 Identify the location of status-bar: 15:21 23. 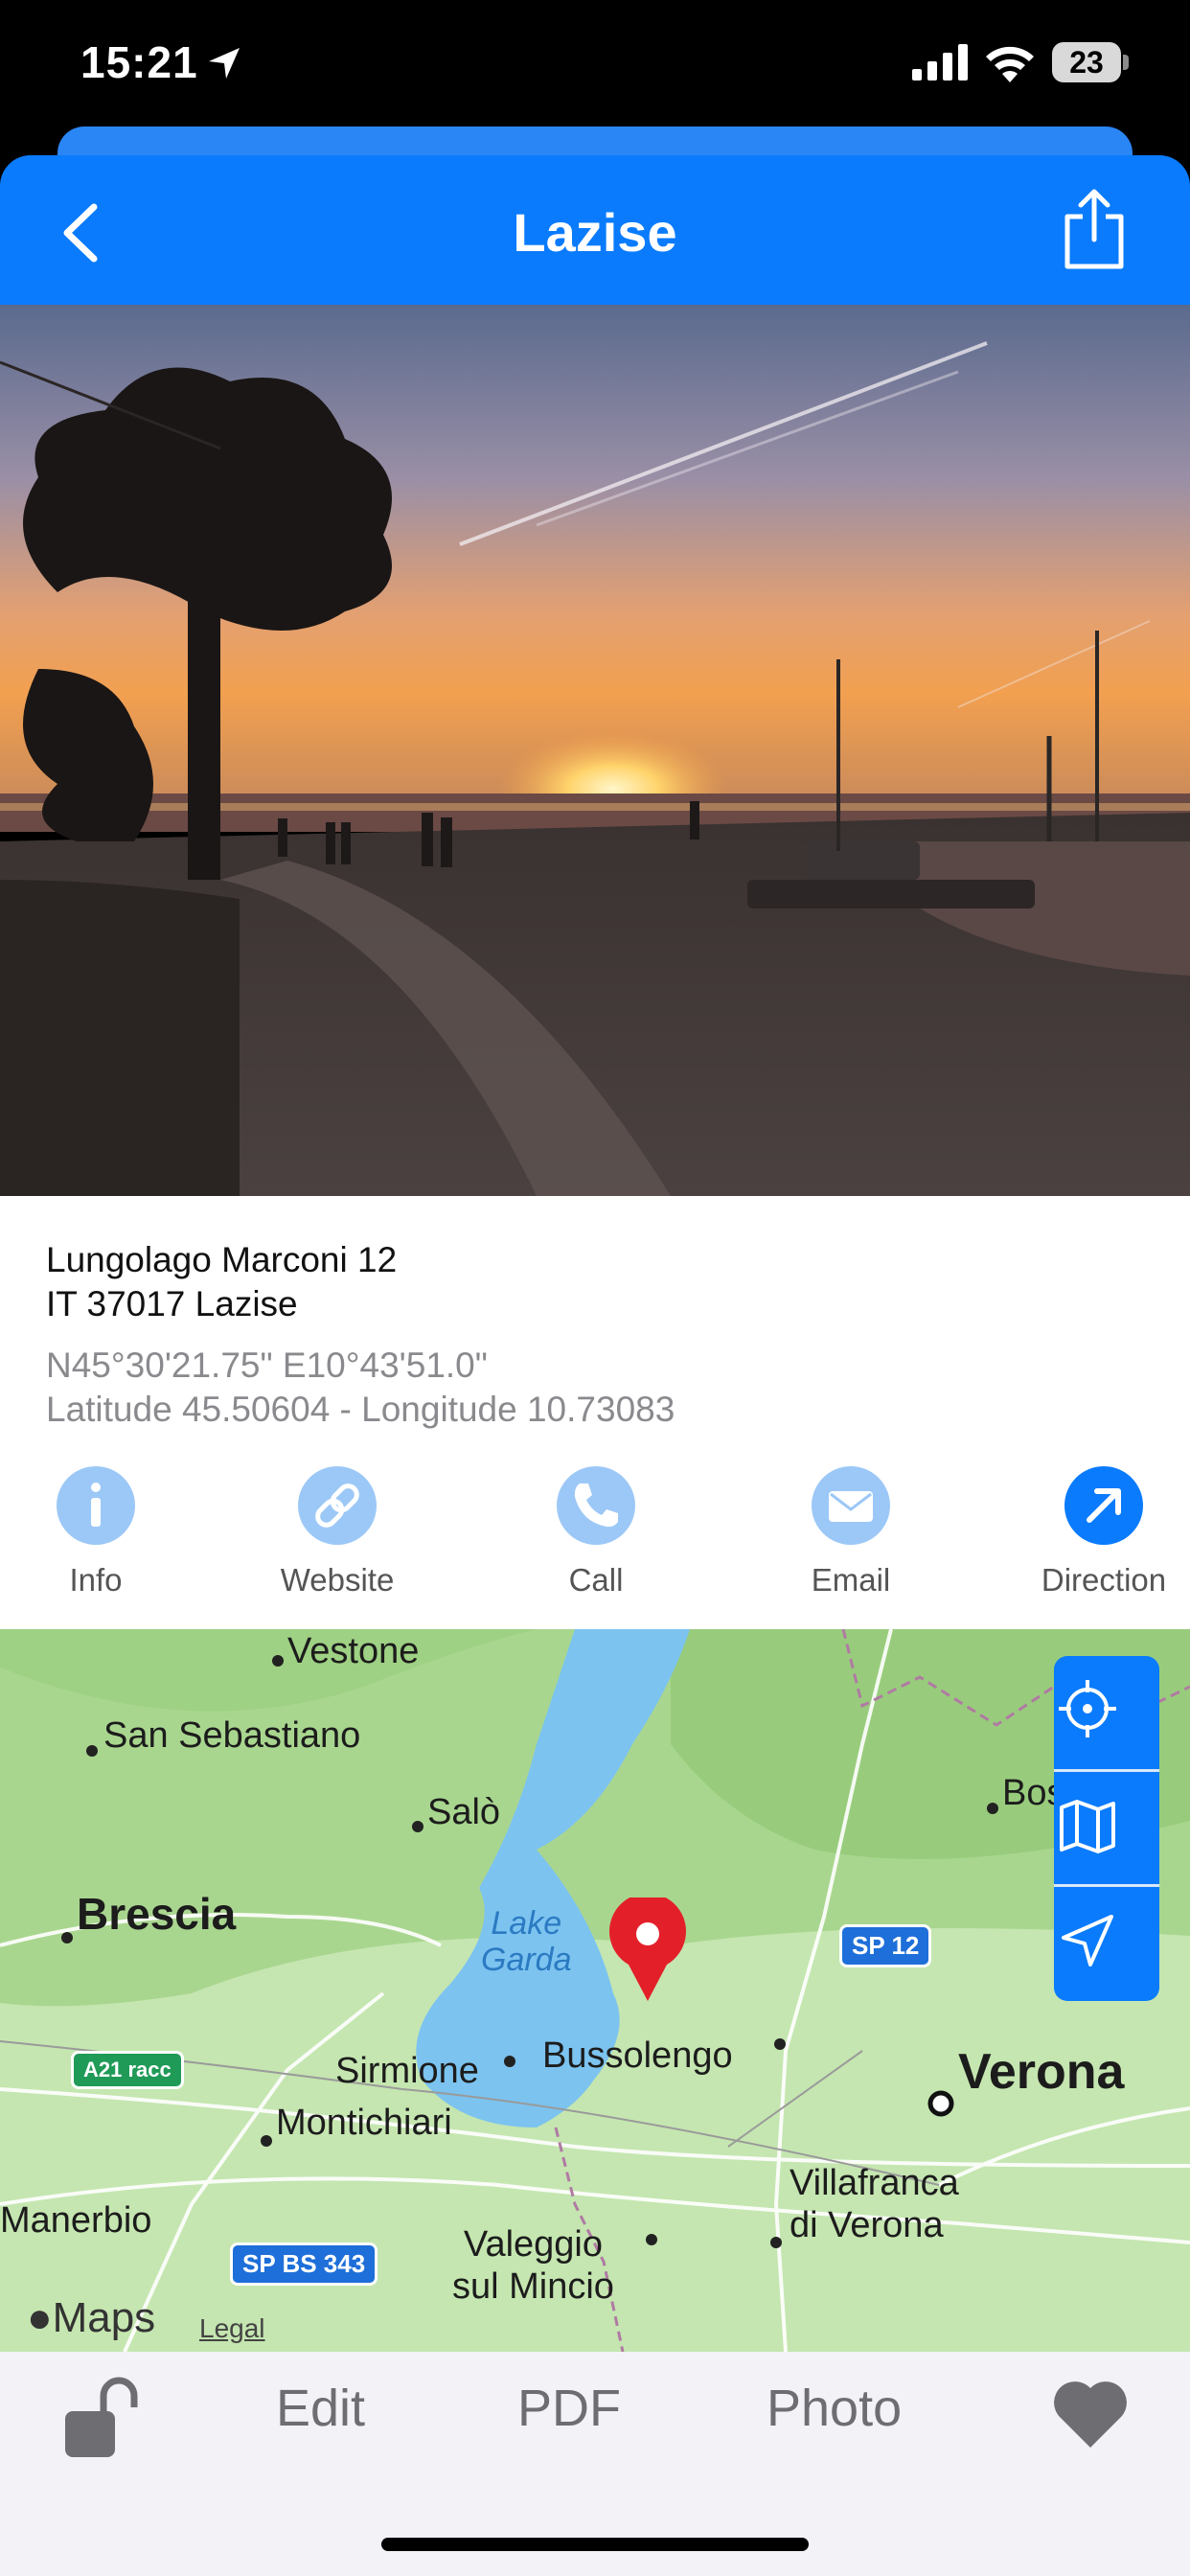
(595, 64).